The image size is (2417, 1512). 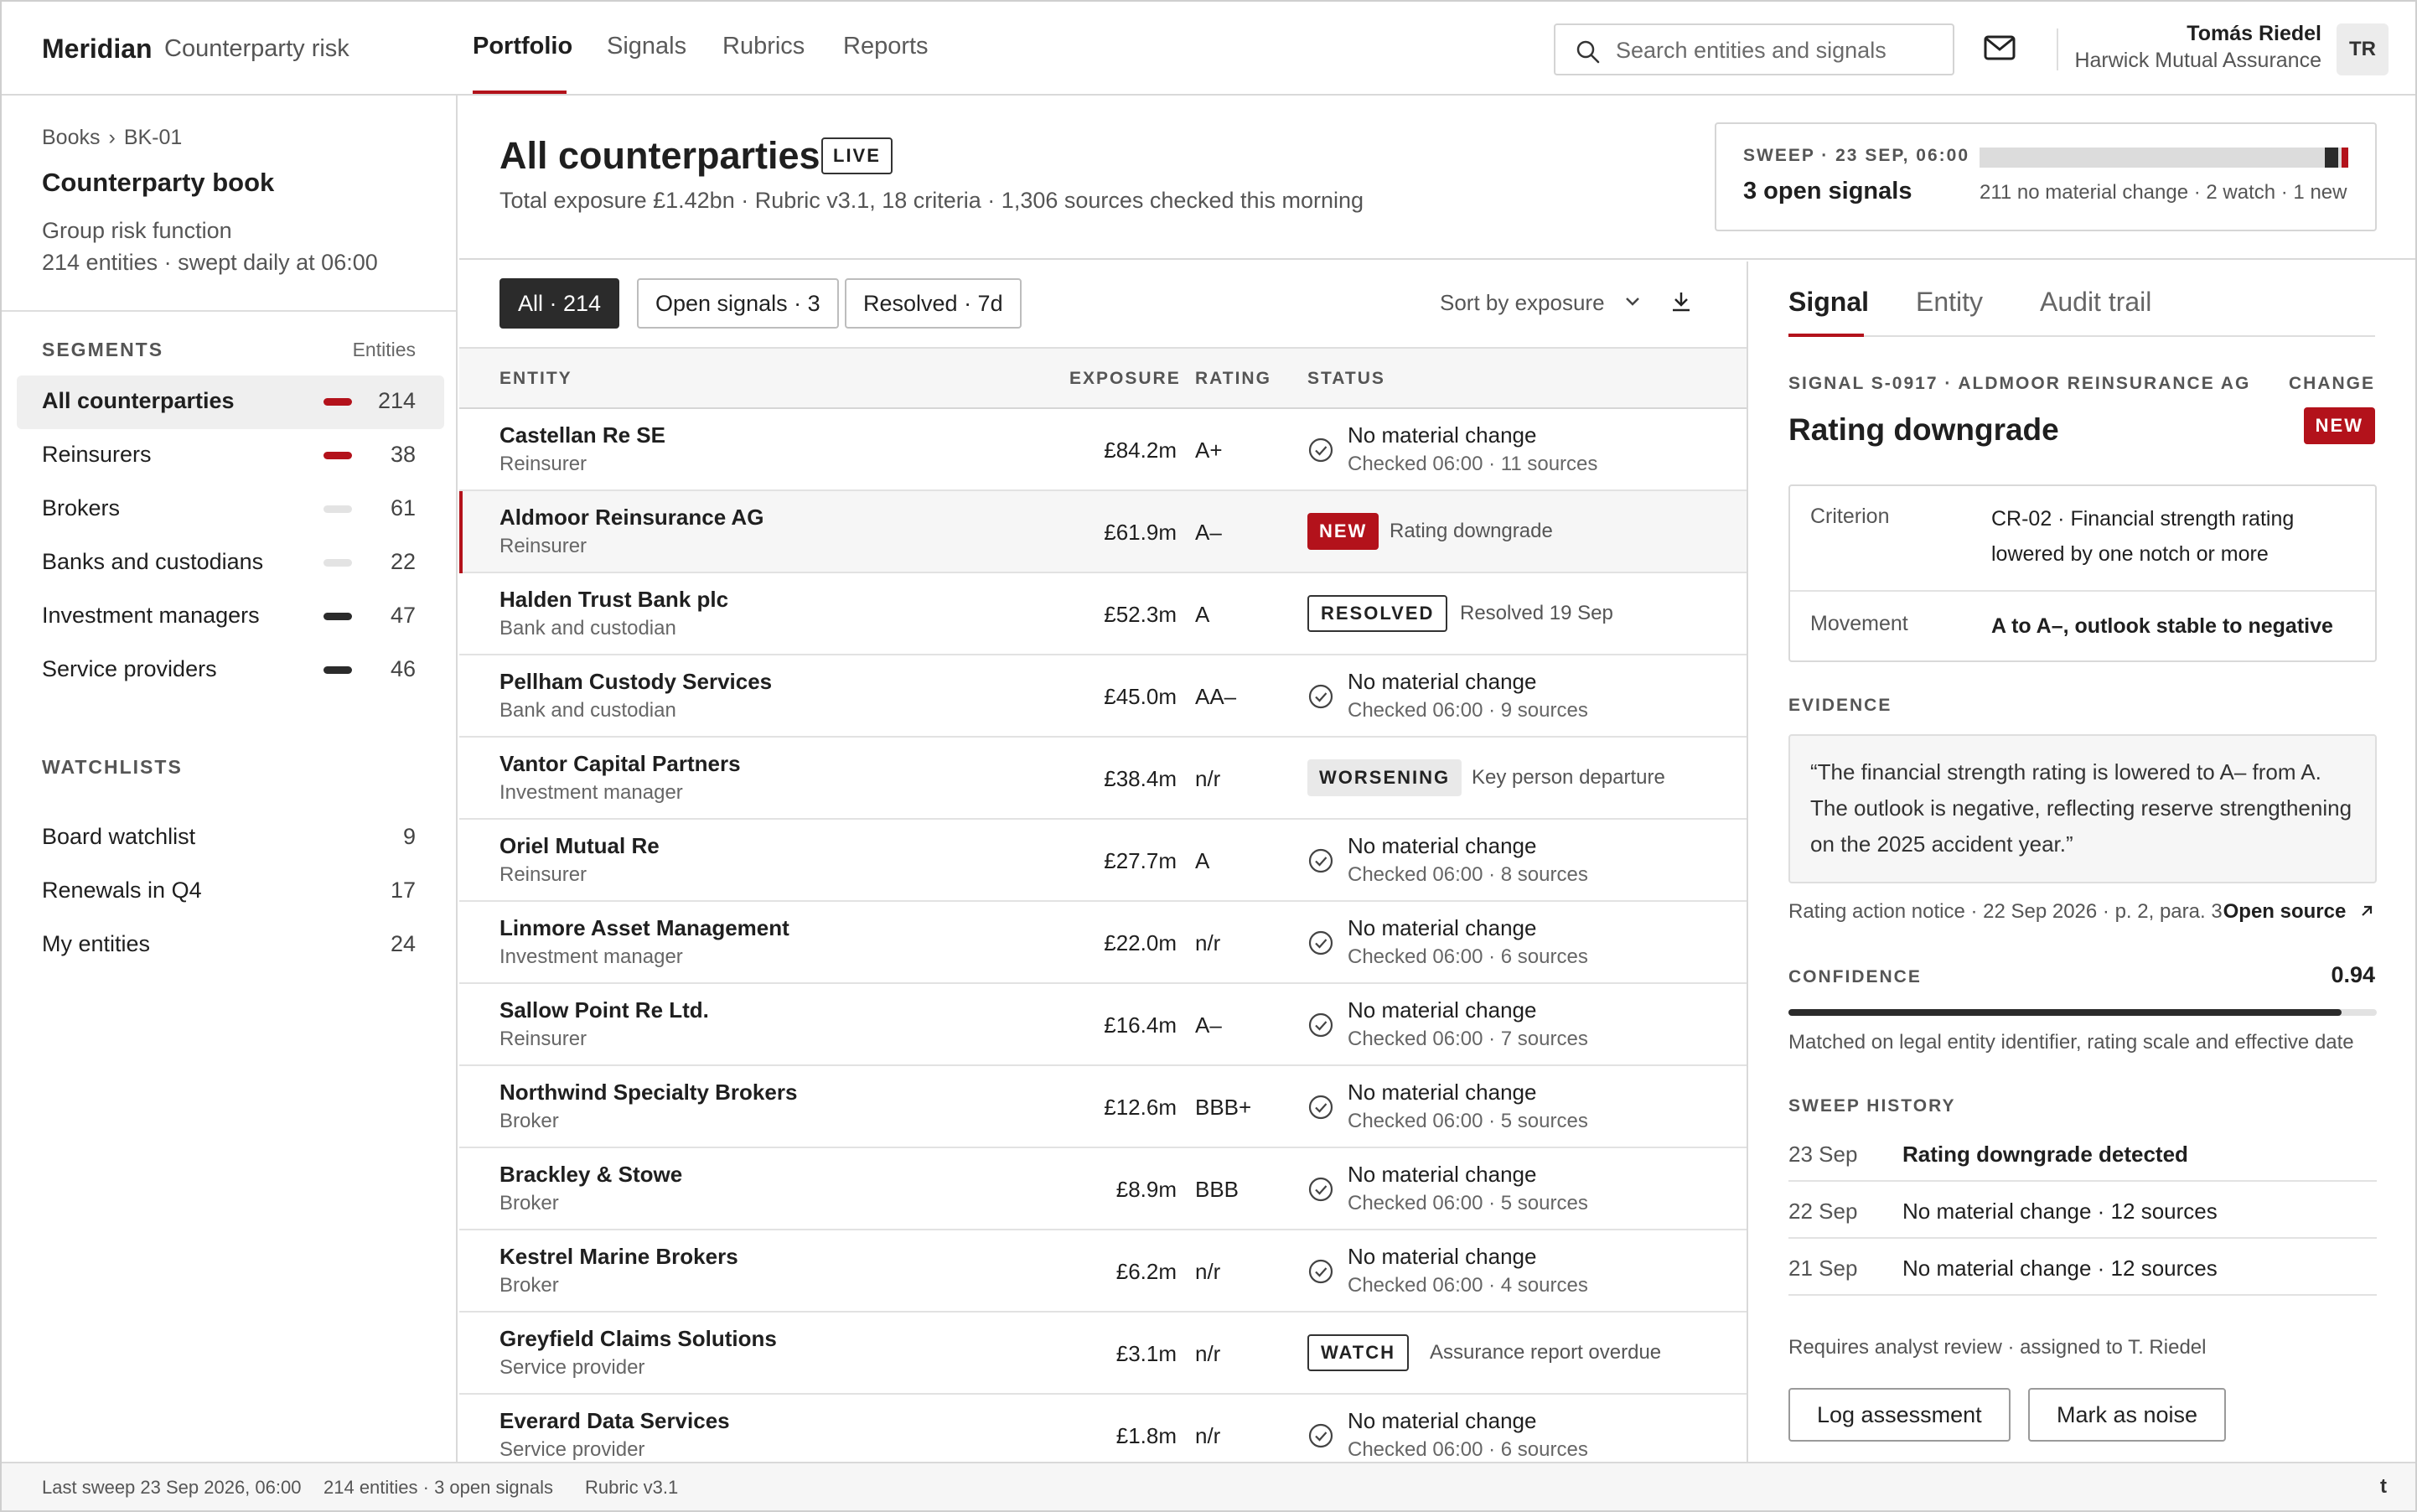 I want to click on exposure-value: £45.0m, so click(x=1140, y=696).